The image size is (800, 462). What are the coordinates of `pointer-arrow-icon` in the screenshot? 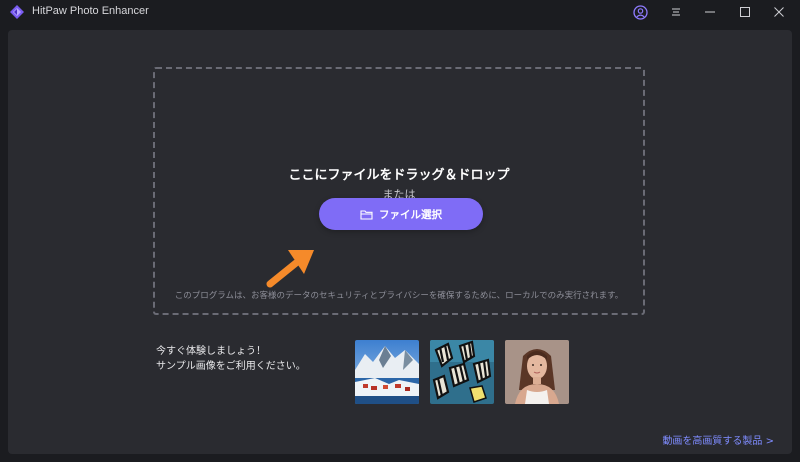 It's located at (290, 269).